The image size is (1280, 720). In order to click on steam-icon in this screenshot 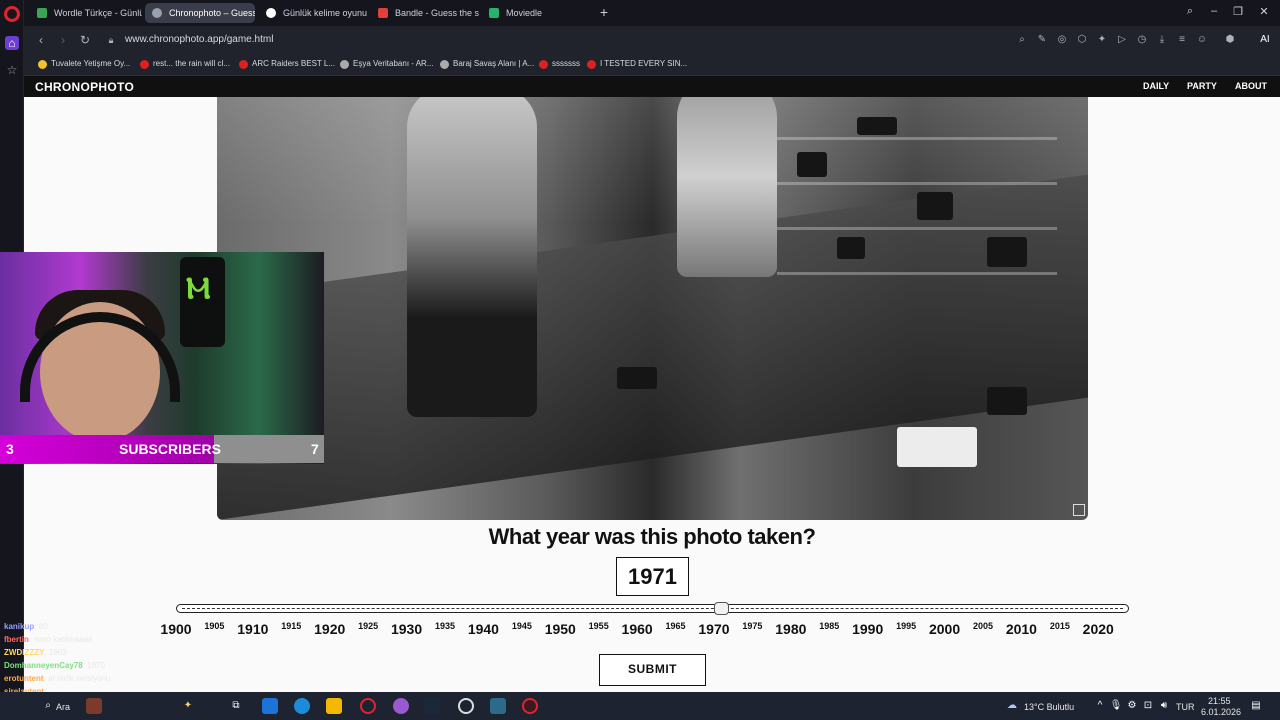, I will do `click(432, 706)`.